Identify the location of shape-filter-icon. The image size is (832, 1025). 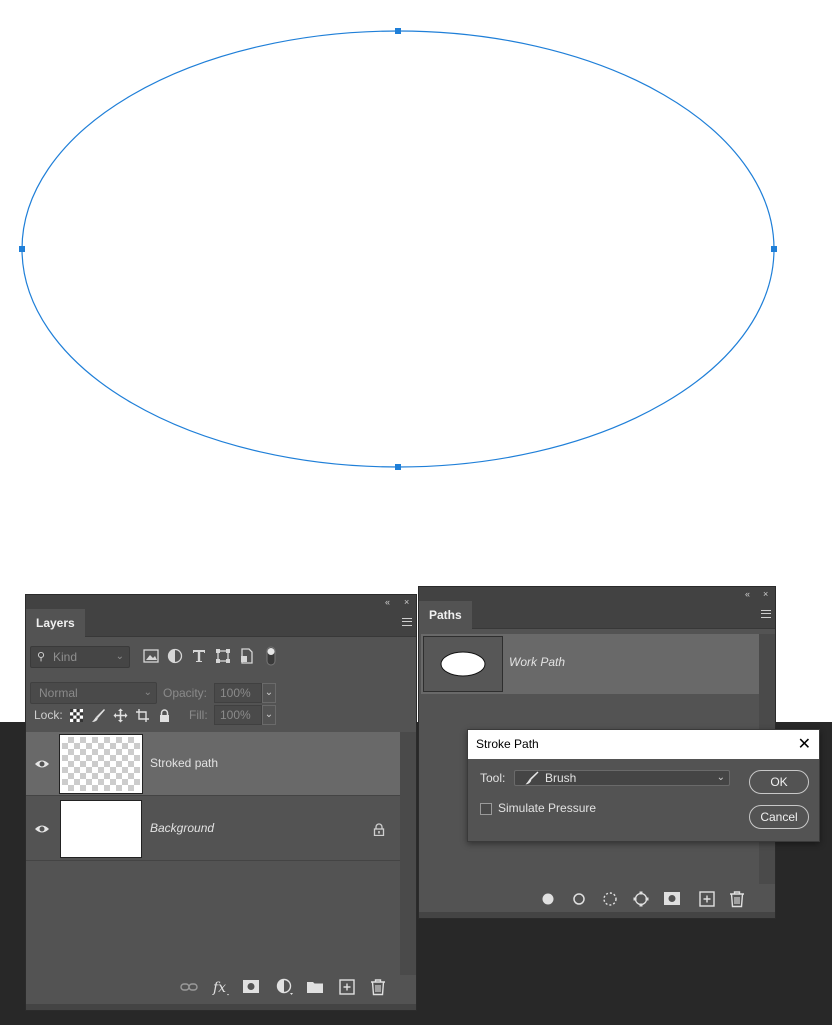
(223, 656).